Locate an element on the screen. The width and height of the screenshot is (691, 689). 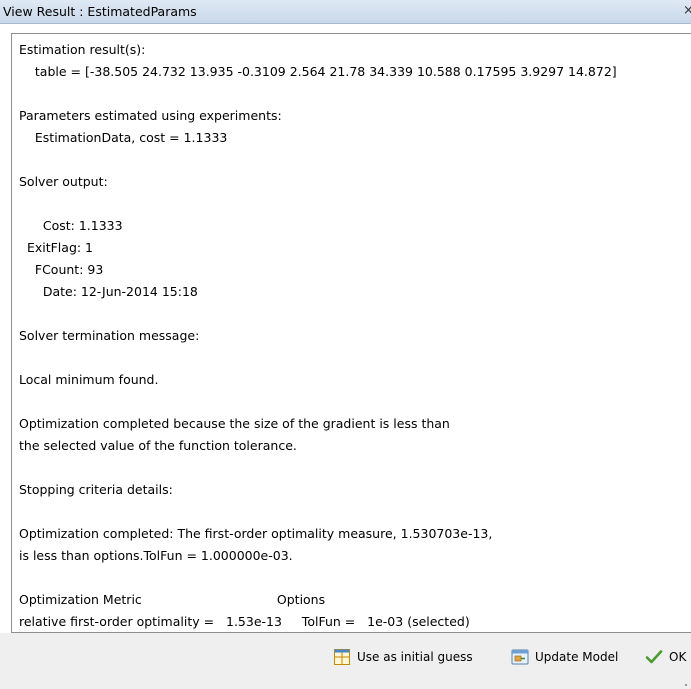
check-icon is located at coordinates (654, 657).